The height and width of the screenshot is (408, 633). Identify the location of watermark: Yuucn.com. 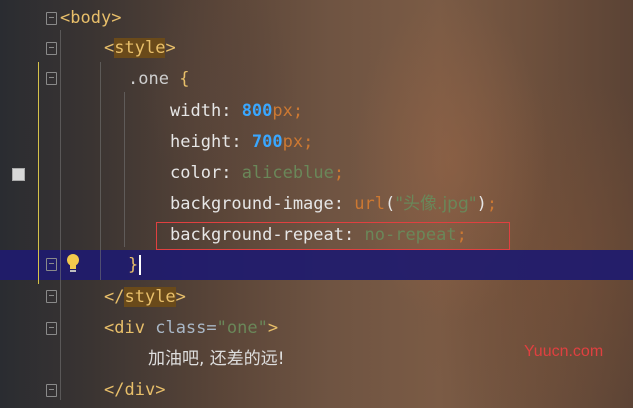
(564, 351).